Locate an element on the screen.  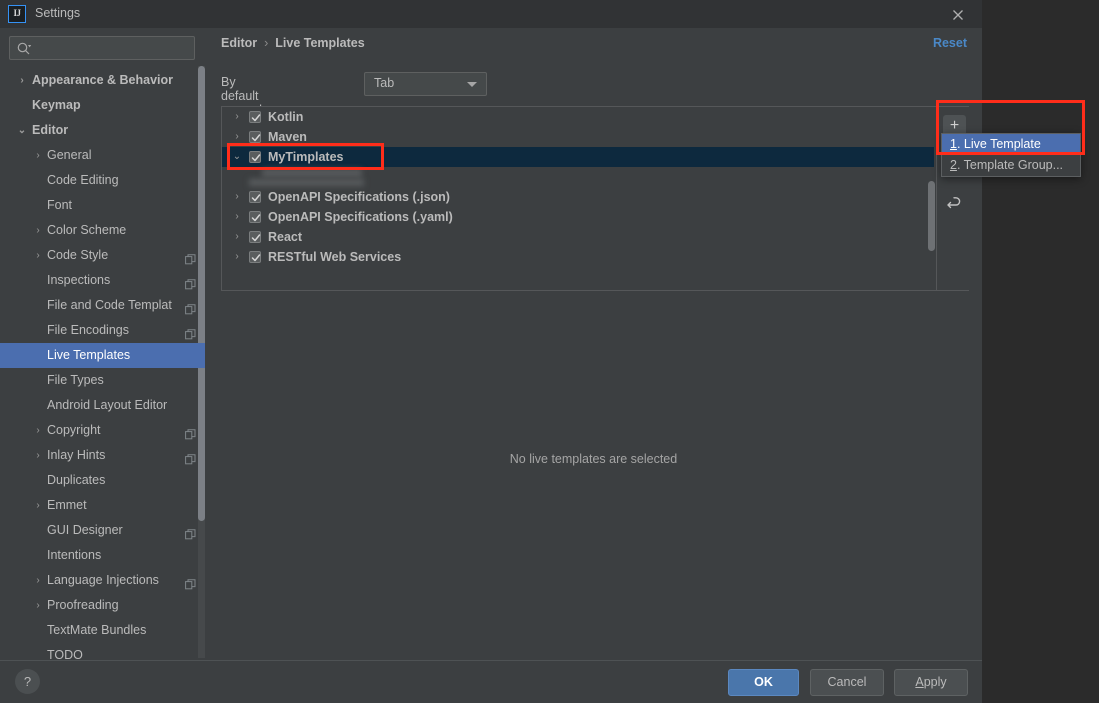
sidebar-item-file-encodings: File Encodings is located at coordinates (102, 330).